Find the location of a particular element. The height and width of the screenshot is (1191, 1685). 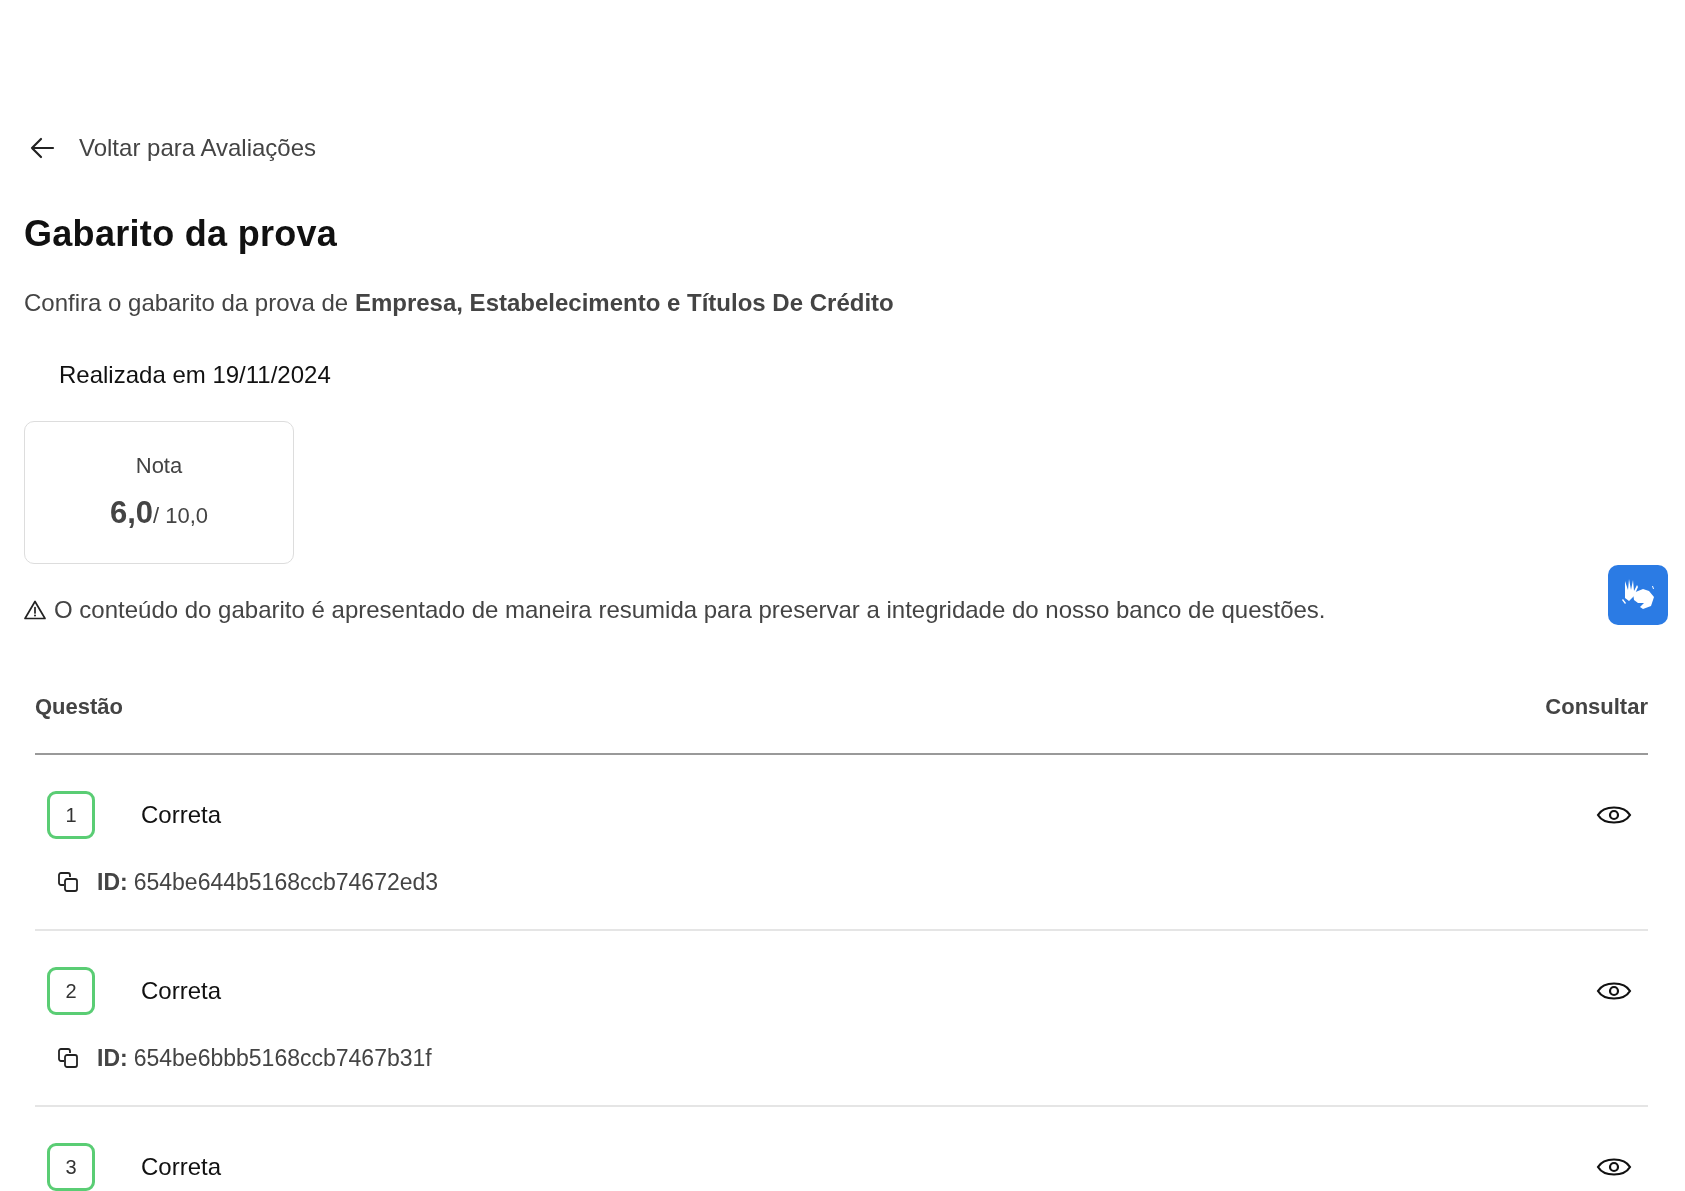

exam-date: Realizada em 19/11/2024 is located at coordinates (195, 375).